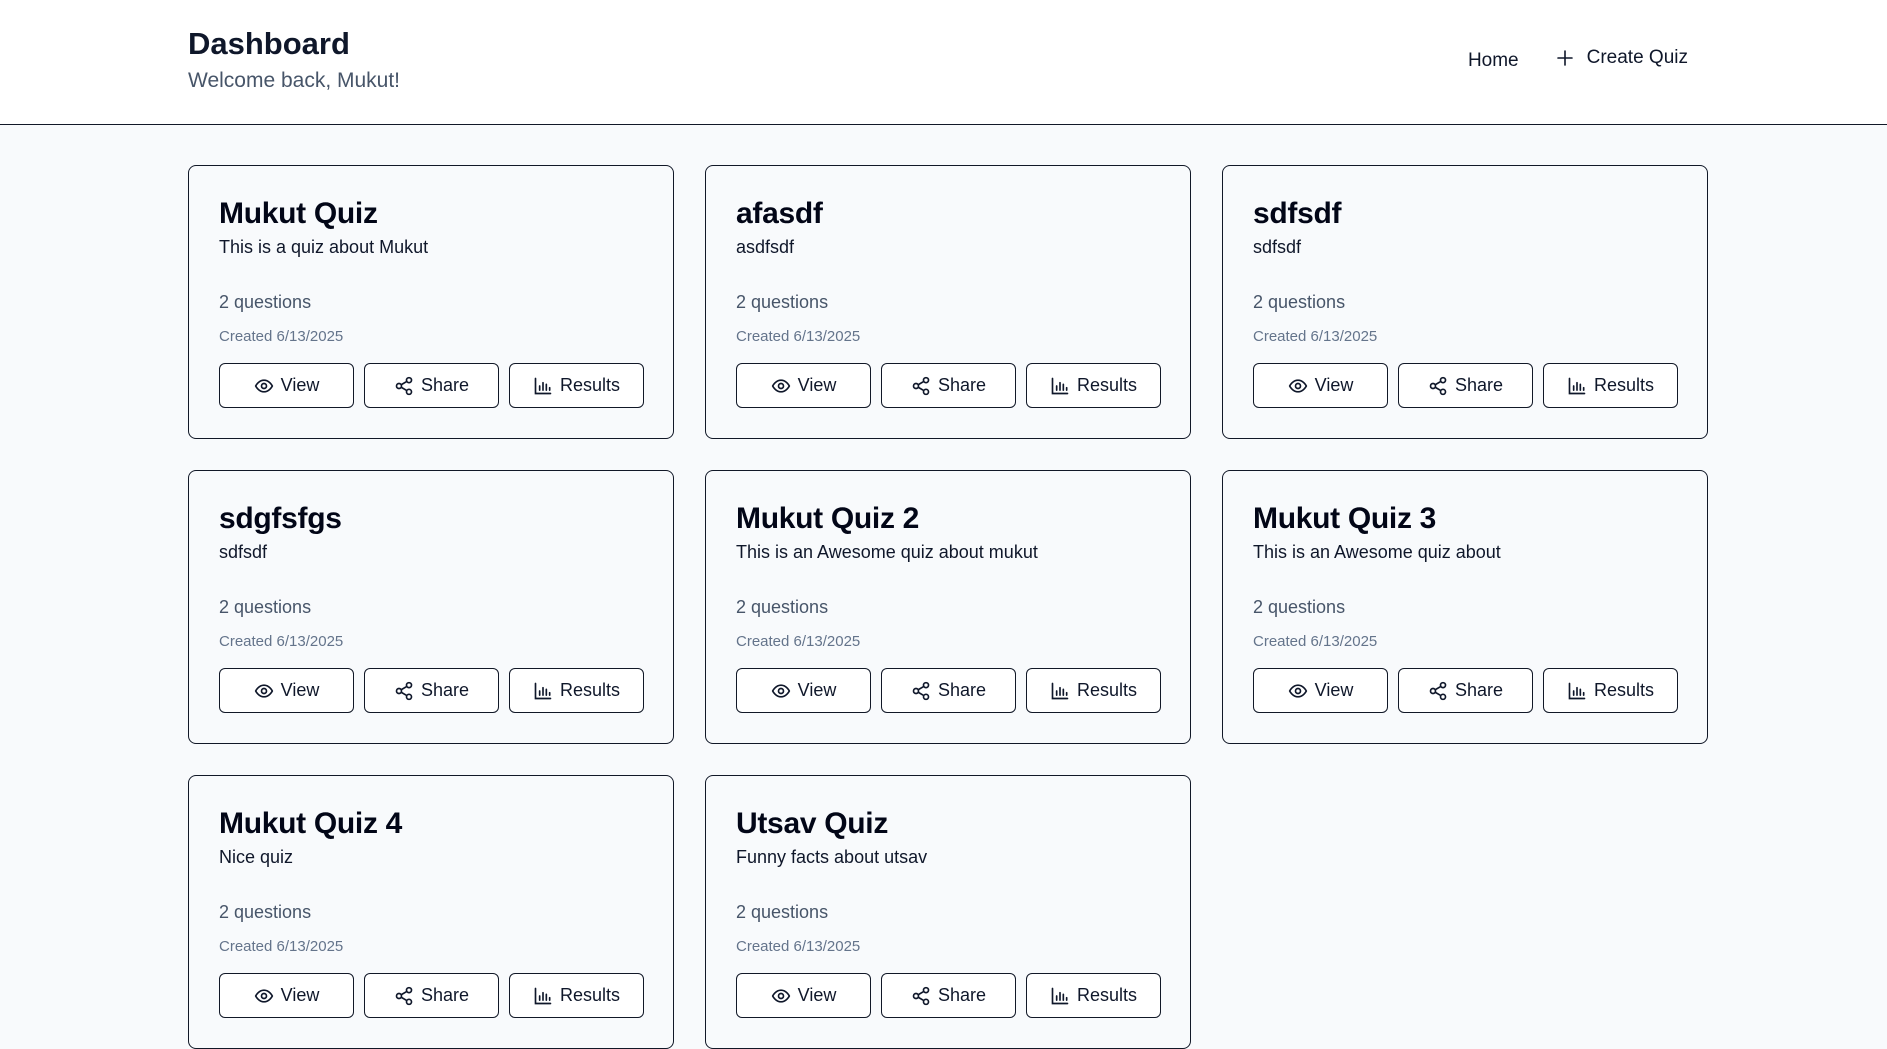 Image resolution: width=1887 pixels, height=1049 pixels. Describe the element at coordinates (1297, 213) in the screenshot. I see `quiz-title: sdfsdf` at that location.